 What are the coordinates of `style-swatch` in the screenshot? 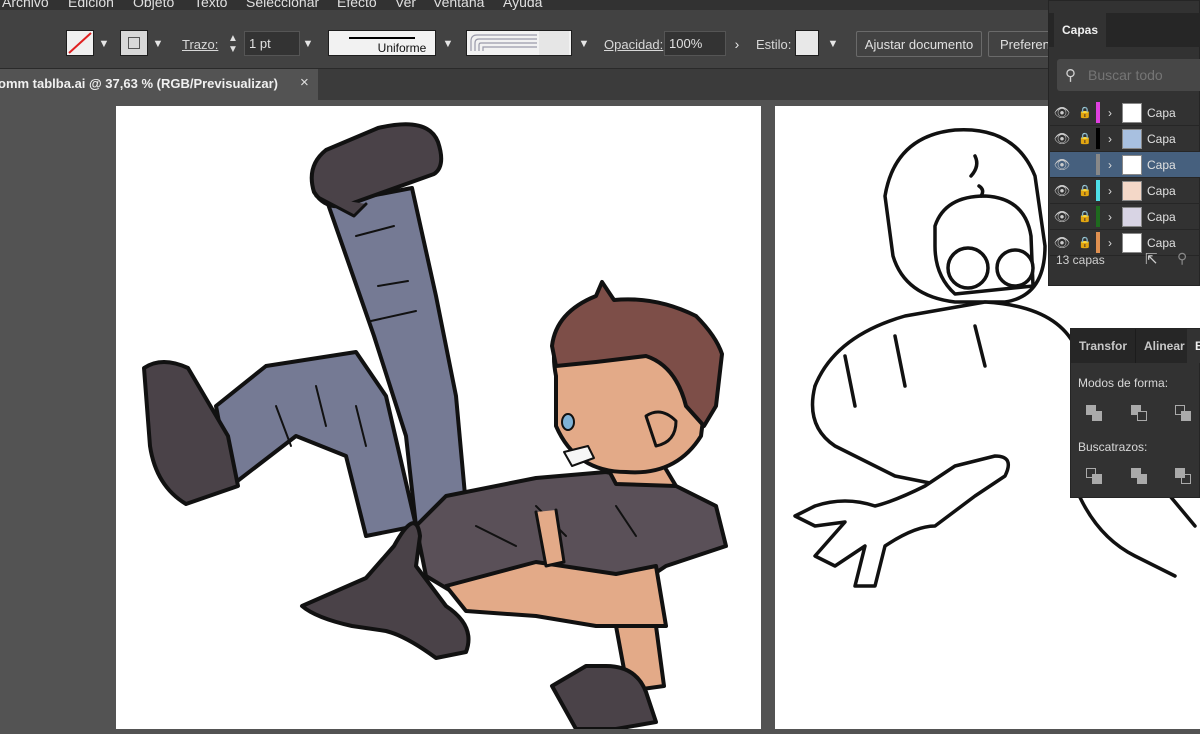 It's located at (807, 43).